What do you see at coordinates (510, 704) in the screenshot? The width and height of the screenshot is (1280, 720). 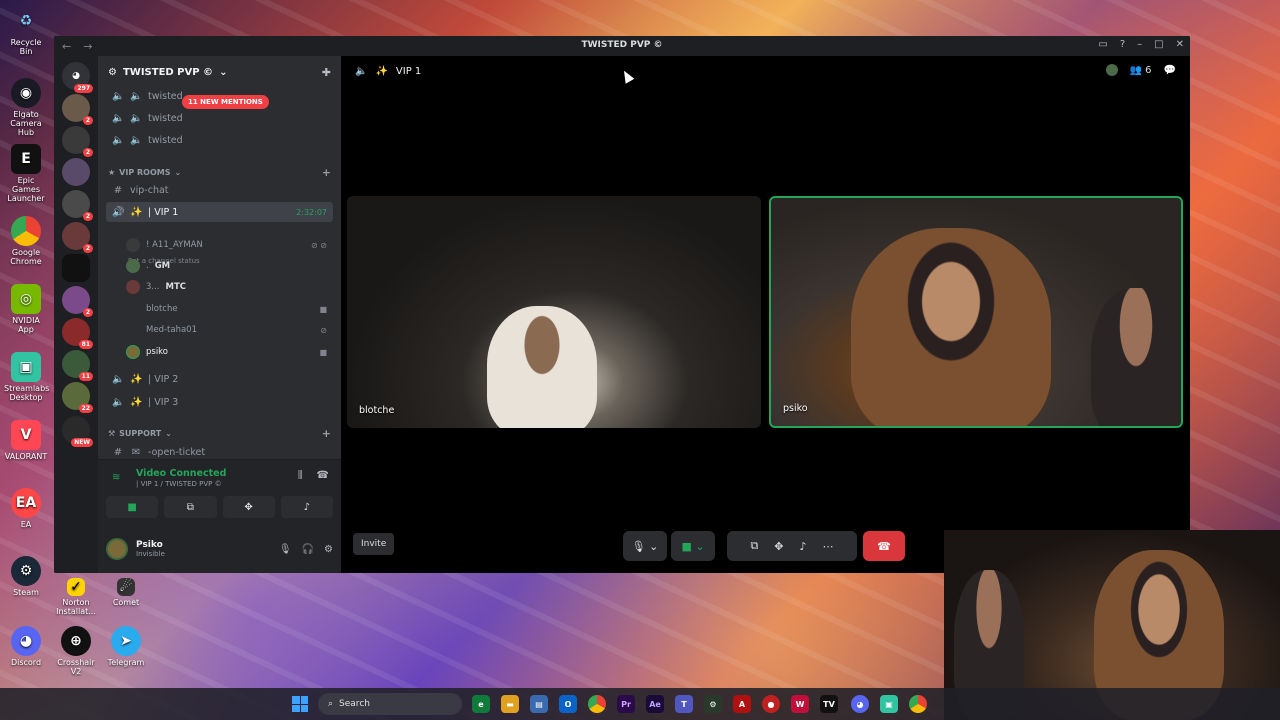 I see `file-explorer-icon: ▬` at bounding box center [510, 704].